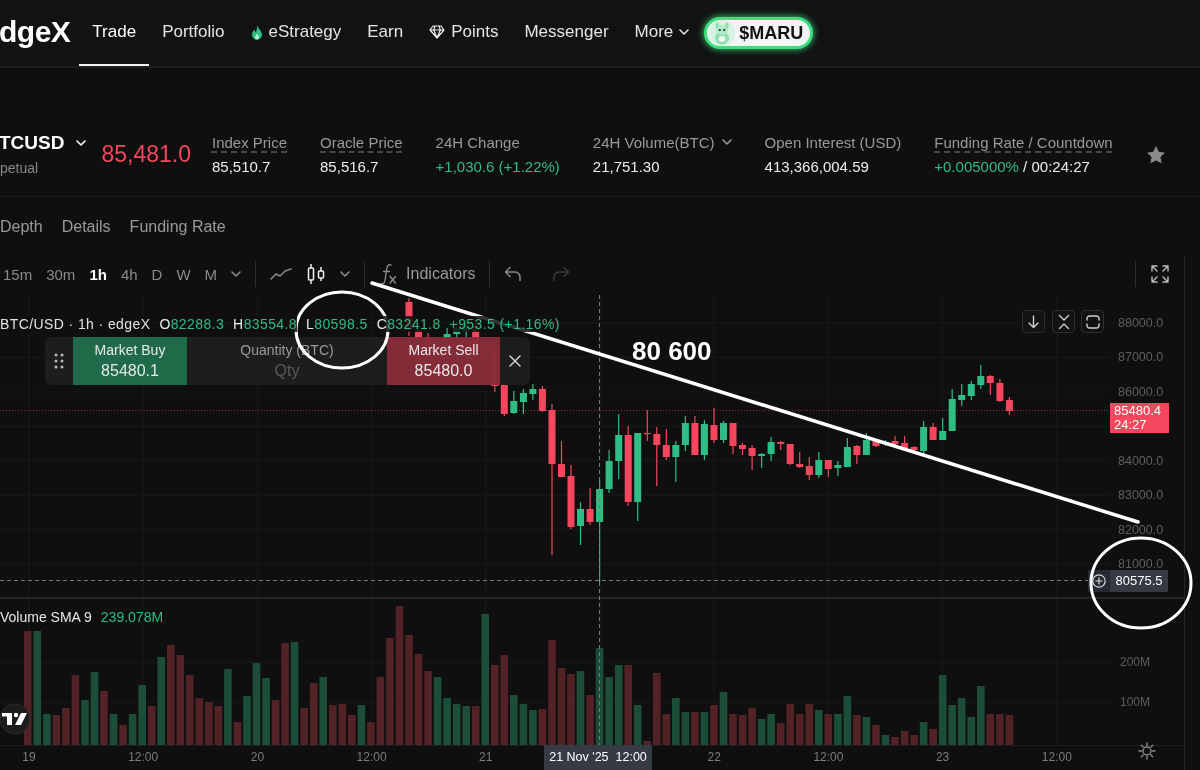 This screenshot has height=770, width=1200. What do you see at coordinates (15, 719) in the screenshot?
I see `chart-logo-icon` at bounding box center [15, 719].